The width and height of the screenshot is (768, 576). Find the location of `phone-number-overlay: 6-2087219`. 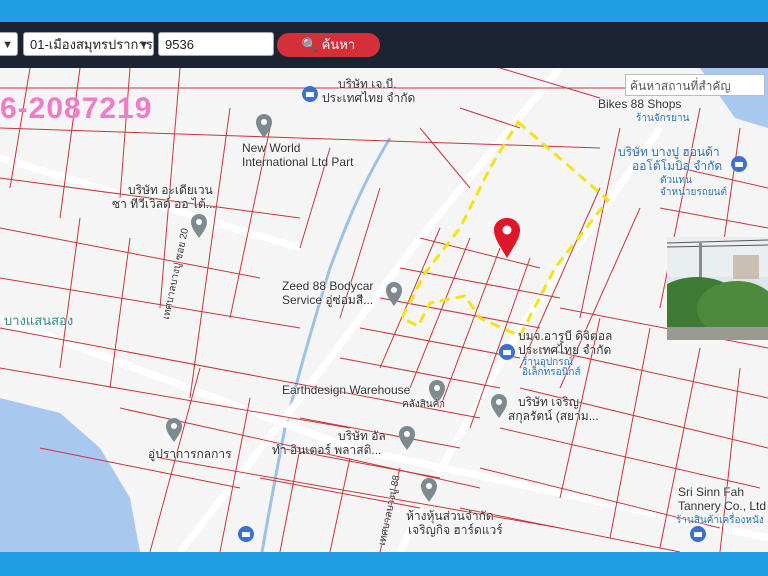

phone-number-overlay: 6-2087219 is located at coordinates (76, 108).